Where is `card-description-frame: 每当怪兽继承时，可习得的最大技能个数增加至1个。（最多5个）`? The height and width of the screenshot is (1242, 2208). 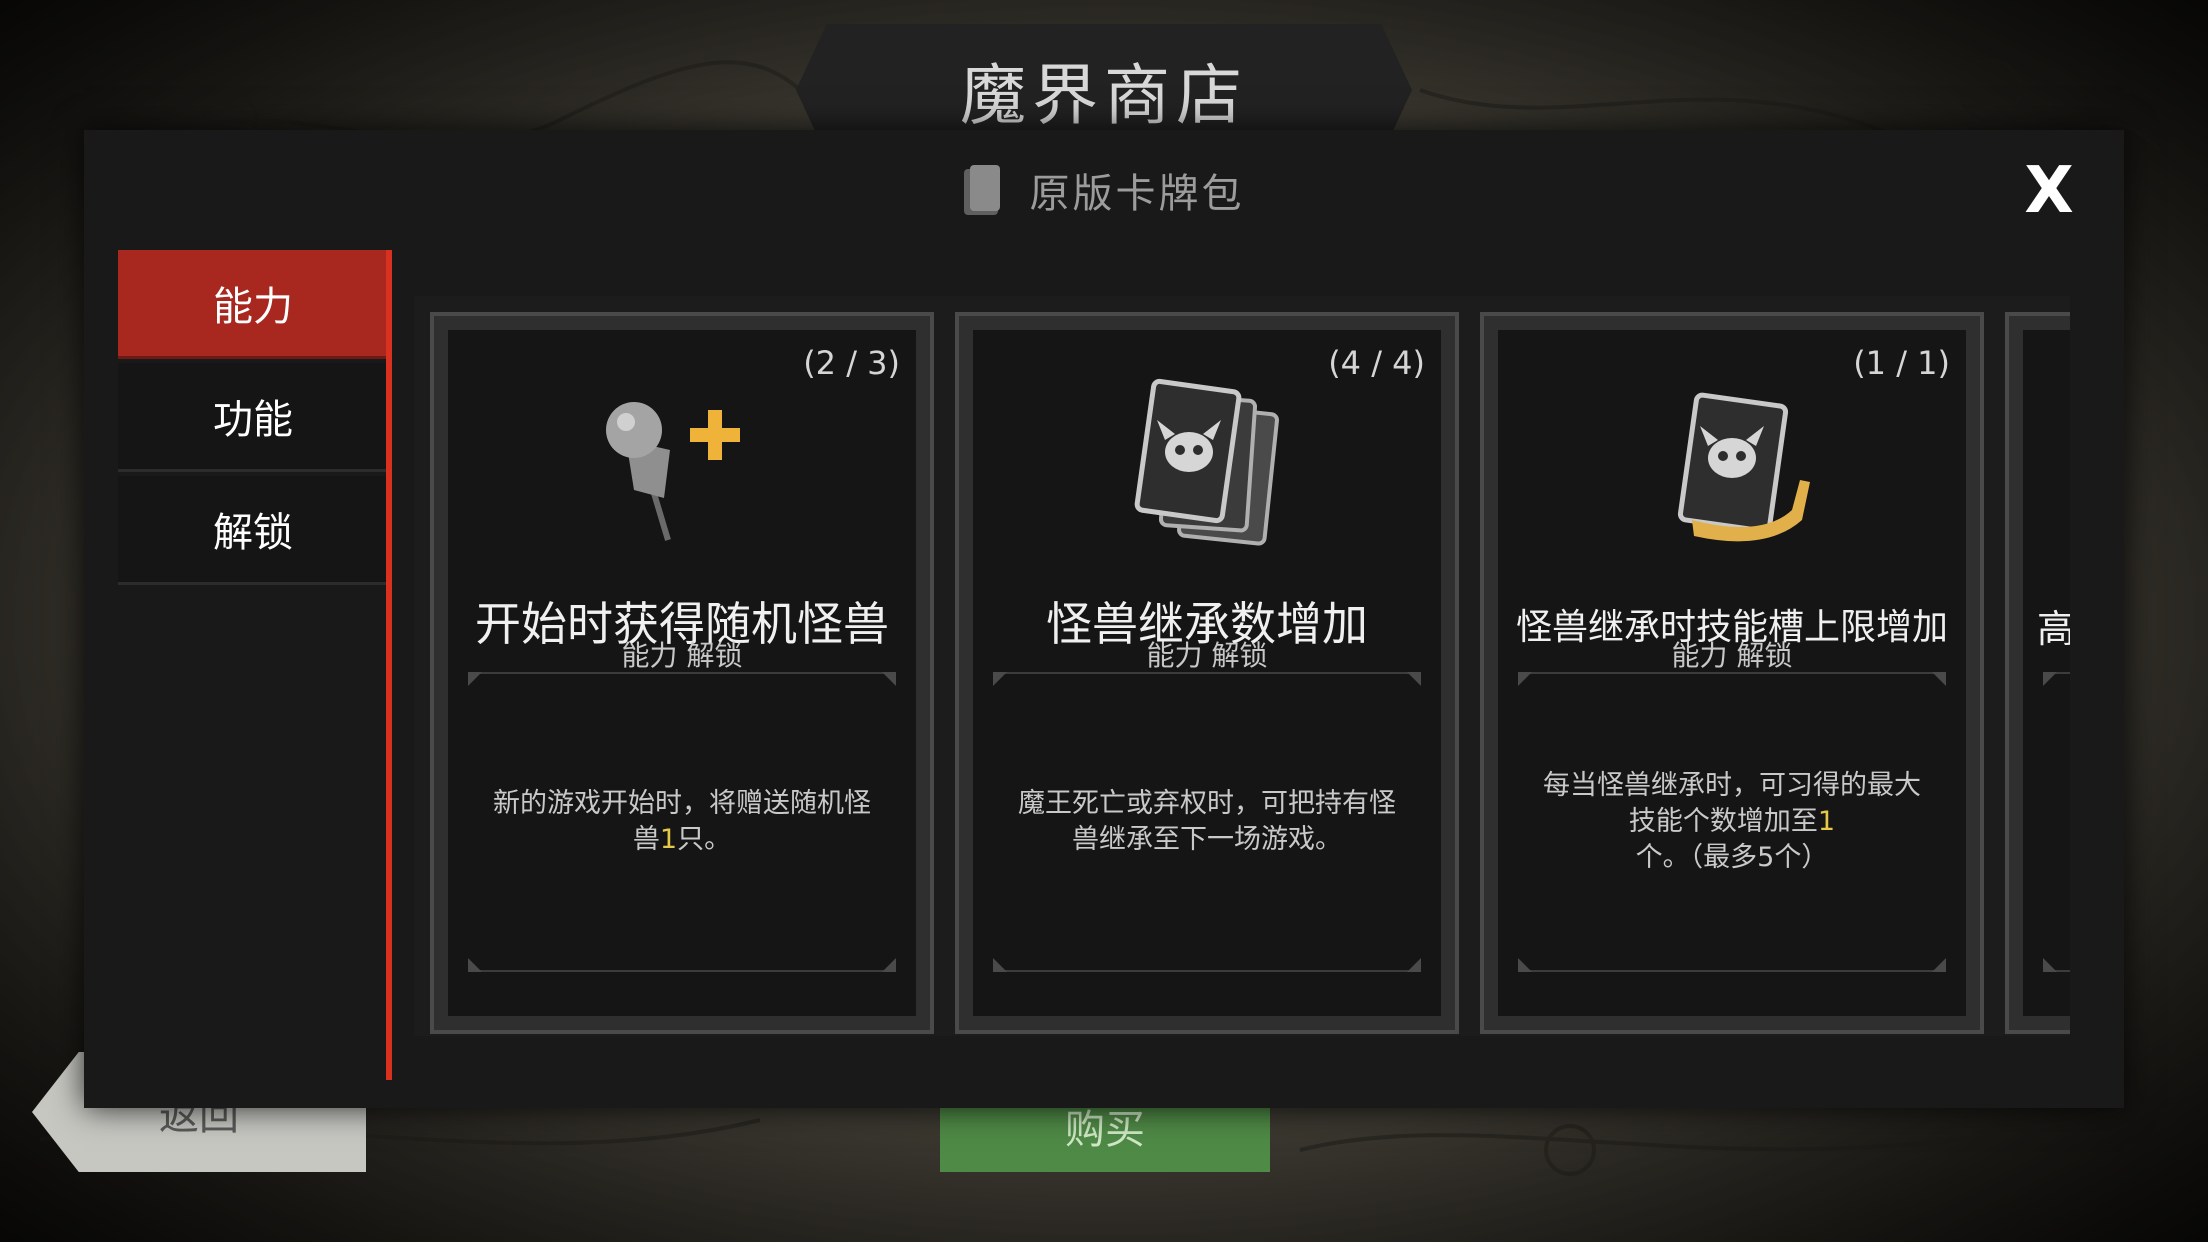
card-description-frame: 每当怪兽继承时，可习得的最大技能个数增加至1个。（最多5个） is located at coordinates (1732, 822).